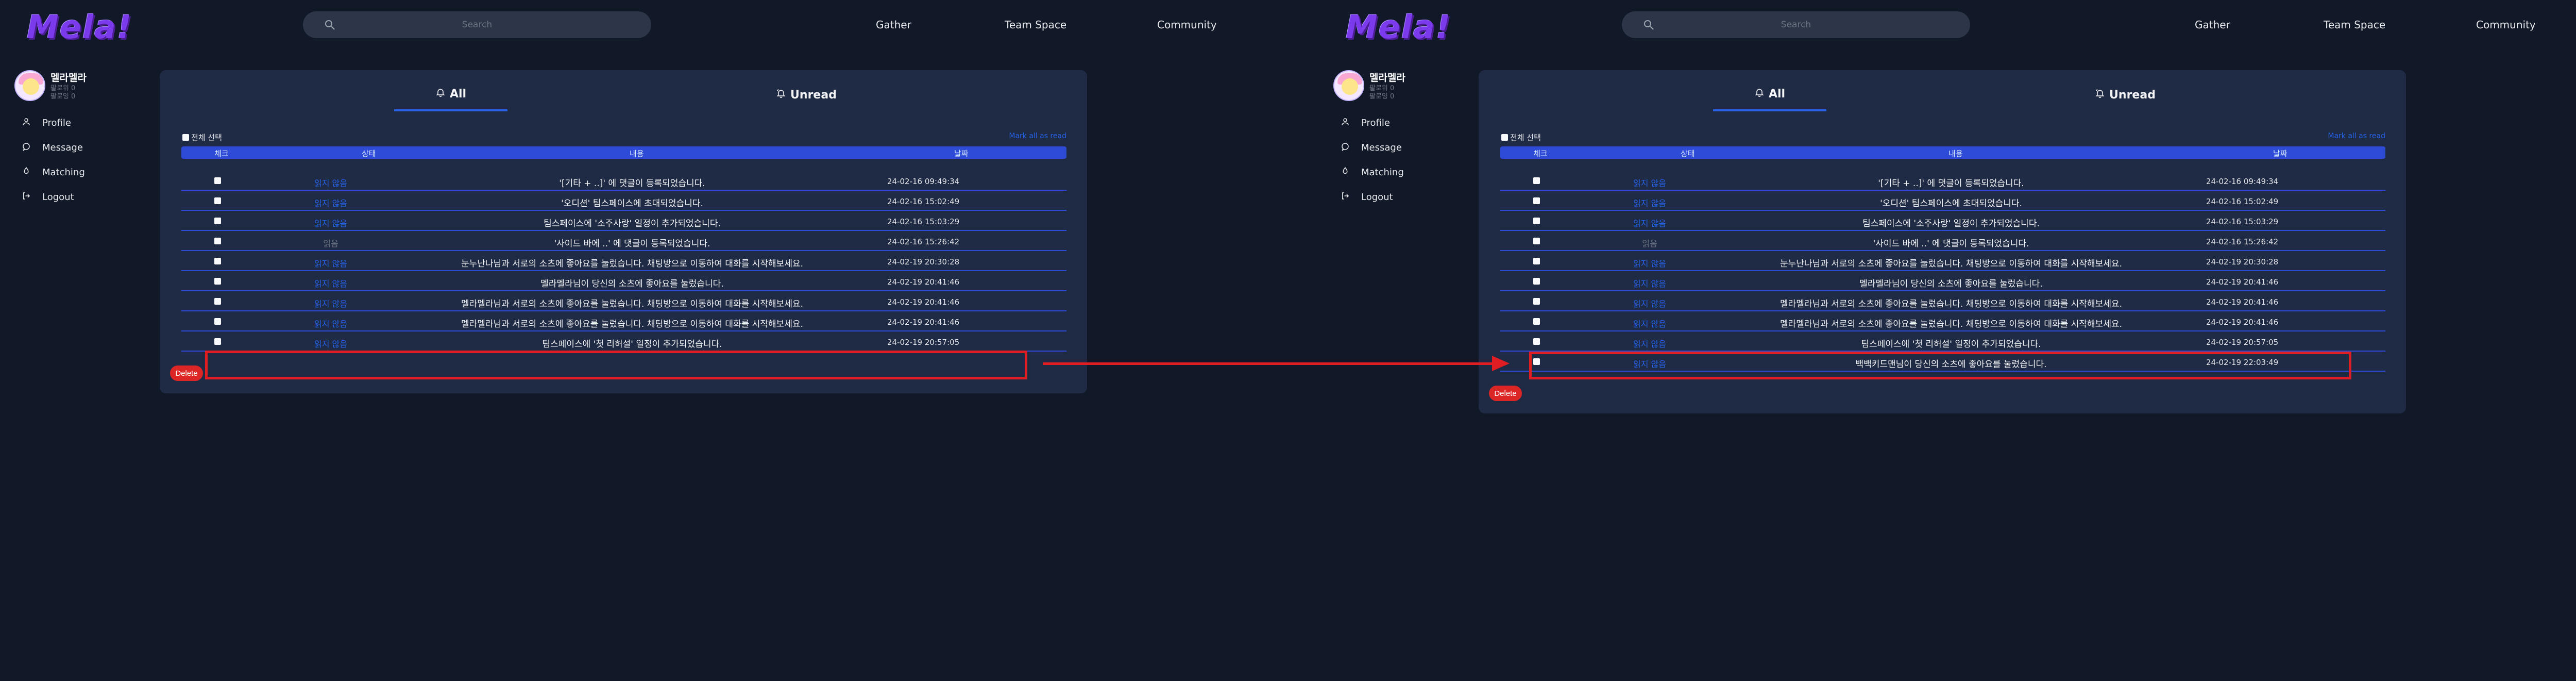 The width and height of the screenshot is (2576, 681). What do you see at coordinates (923, 241) in the screenshot?
I see `row-date: 24-02-16 15:26:42` at bounding box center [923, 241].